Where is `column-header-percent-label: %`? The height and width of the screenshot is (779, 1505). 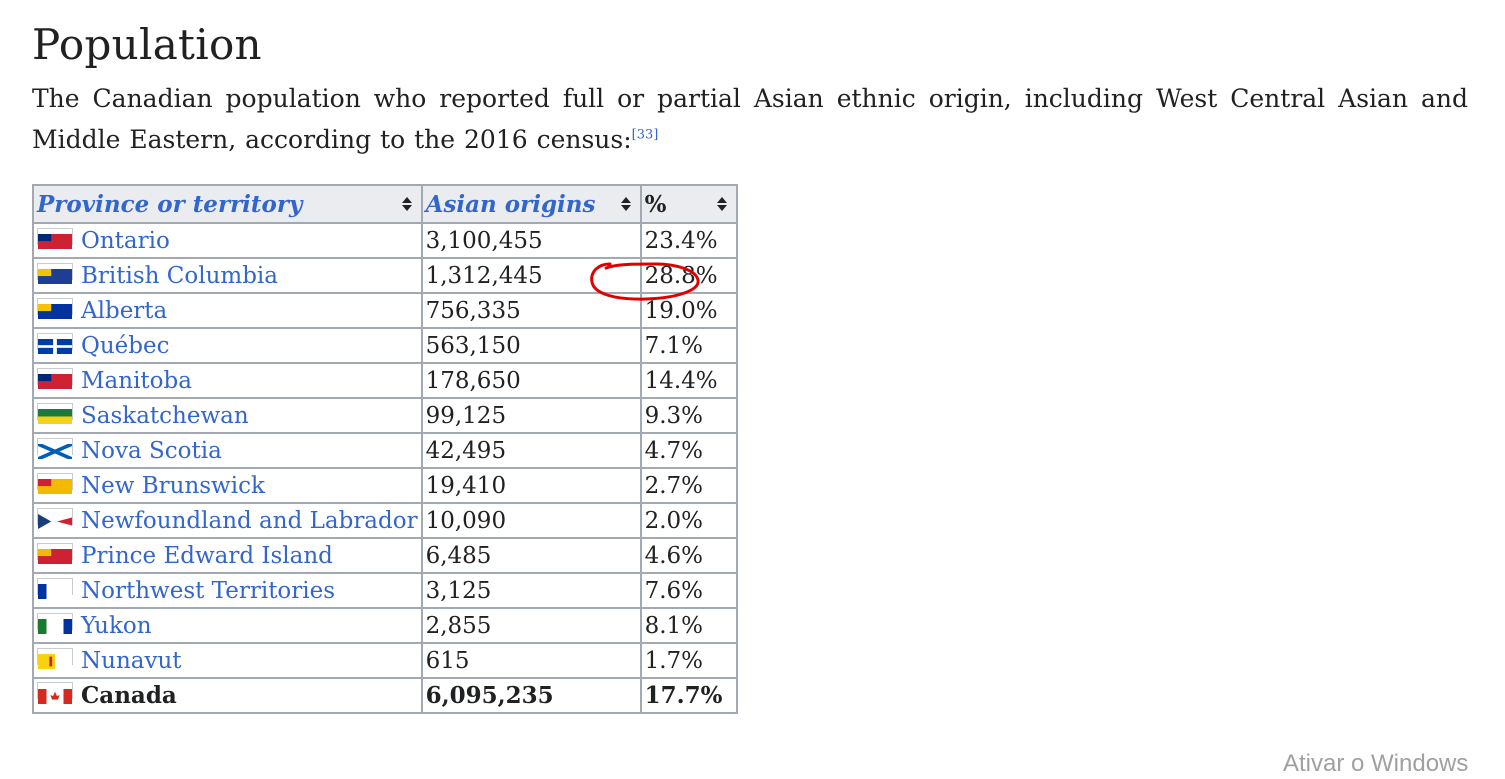
column-header-percent-label: % is located at coordinates (655, 204).